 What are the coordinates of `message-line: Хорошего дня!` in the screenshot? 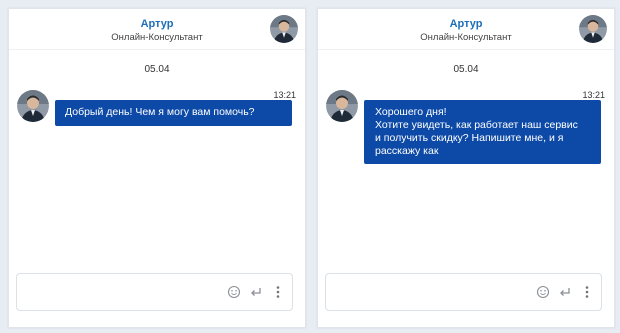 It's located at (411, 112).